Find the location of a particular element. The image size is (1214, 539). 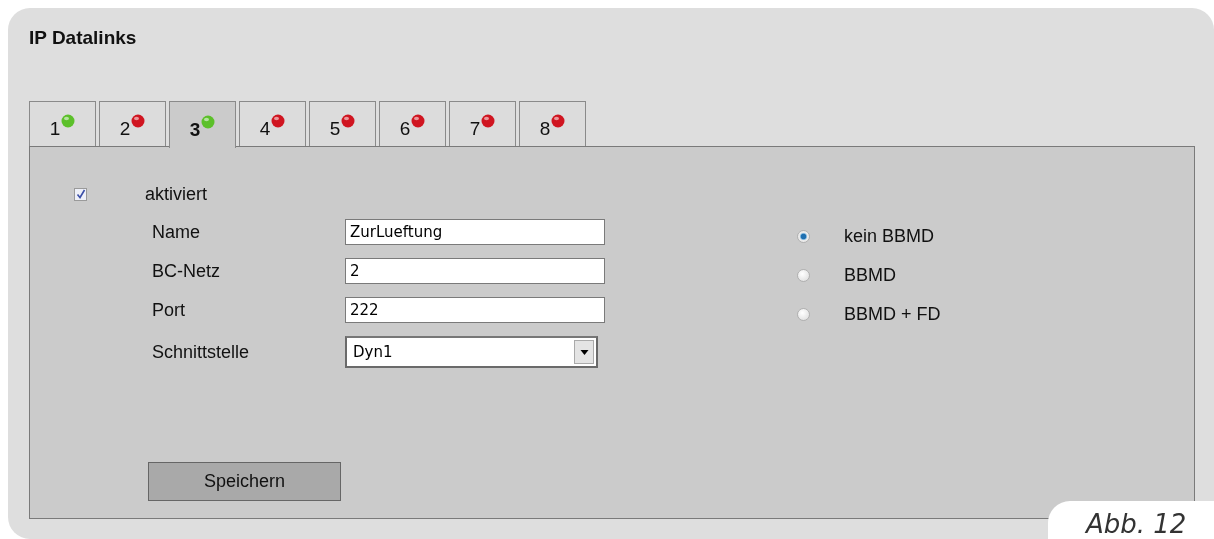

tab: 2 is located at coordinates (132, 123).